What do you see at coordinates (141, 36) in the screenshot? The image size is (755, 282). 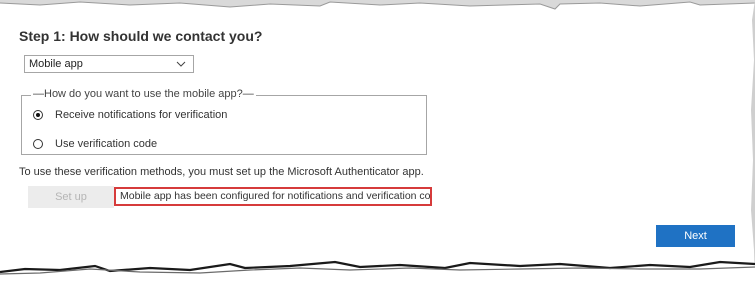 I see `page-title: Step 1: How should we contact you?` at bounding box center [141, 36].